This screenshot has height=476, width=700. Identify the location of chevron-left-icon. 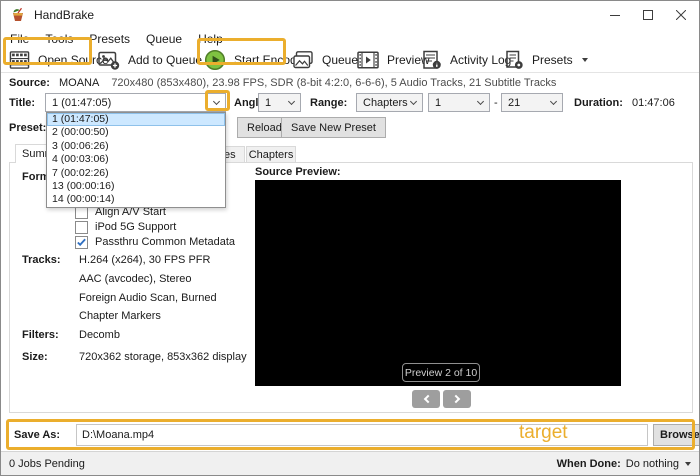
(427, 399).